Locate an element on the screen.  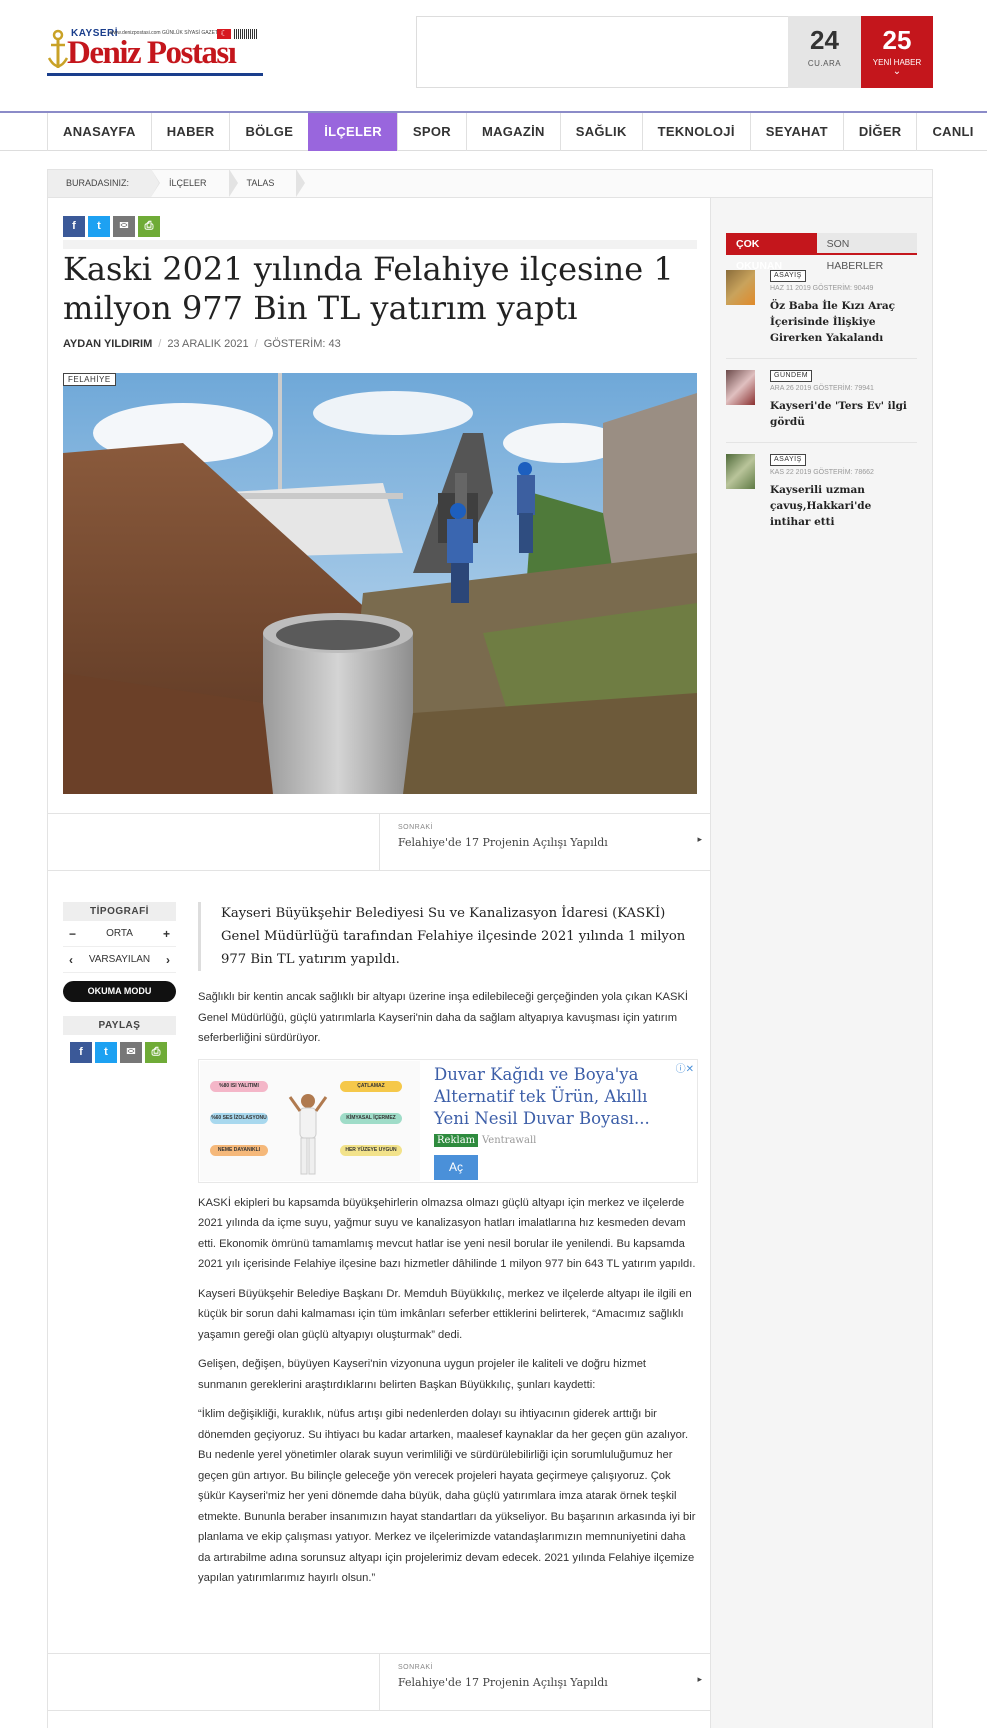
title-divider is located at coordinates (380, 244).